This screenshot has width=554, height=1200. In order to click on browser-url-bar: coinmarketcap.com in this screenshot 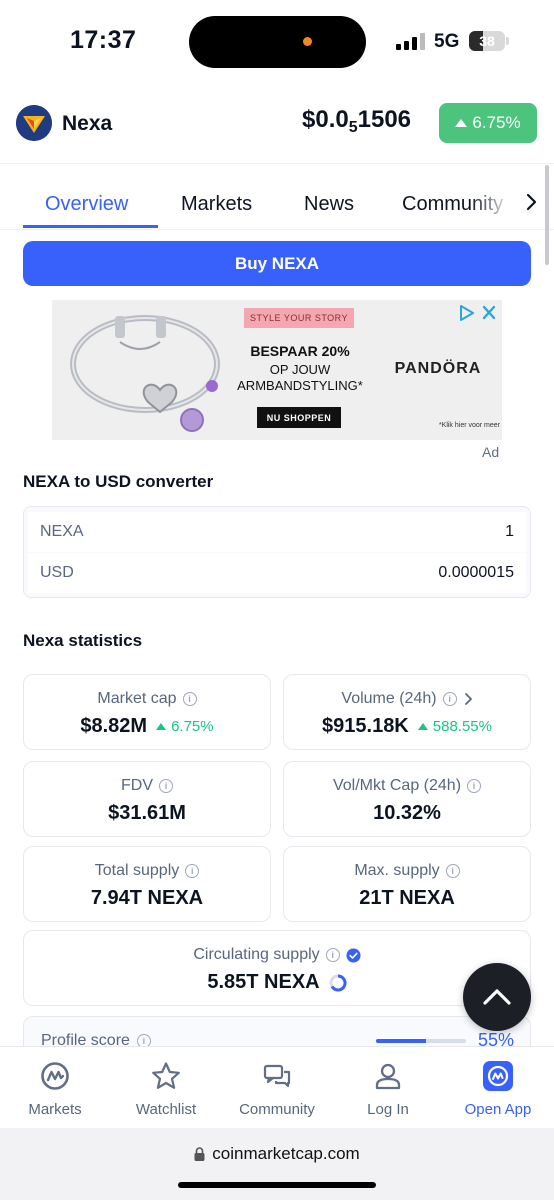, I will do `click(277, 1164)`.